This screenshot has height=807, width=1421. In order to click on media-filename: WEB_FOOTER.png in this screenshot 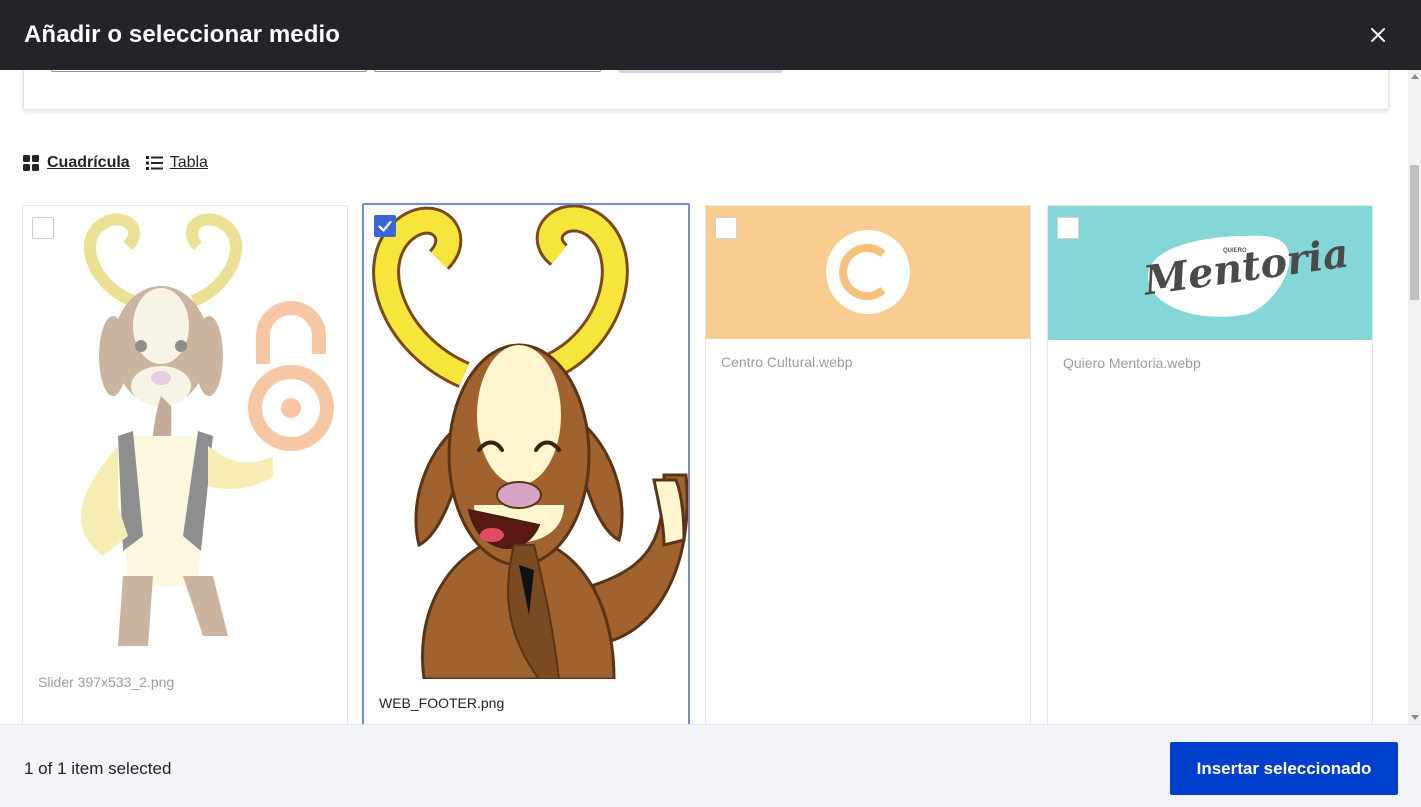, I will do `click(442, 703)`.